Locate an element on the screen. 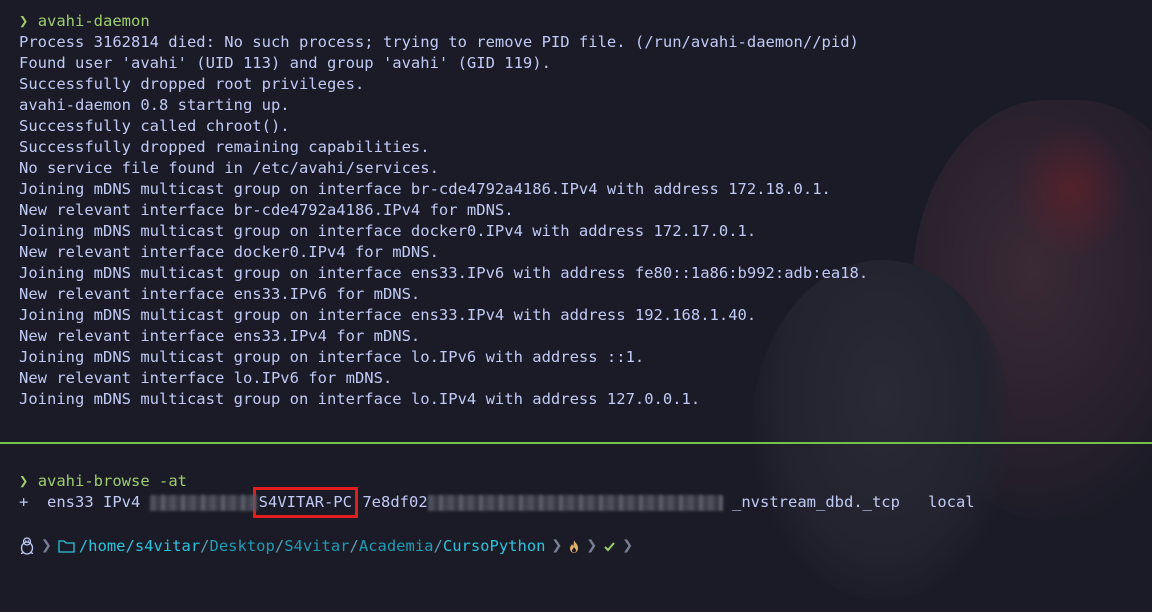  path-dir: S4vitar is located at coordinates (317, 546).